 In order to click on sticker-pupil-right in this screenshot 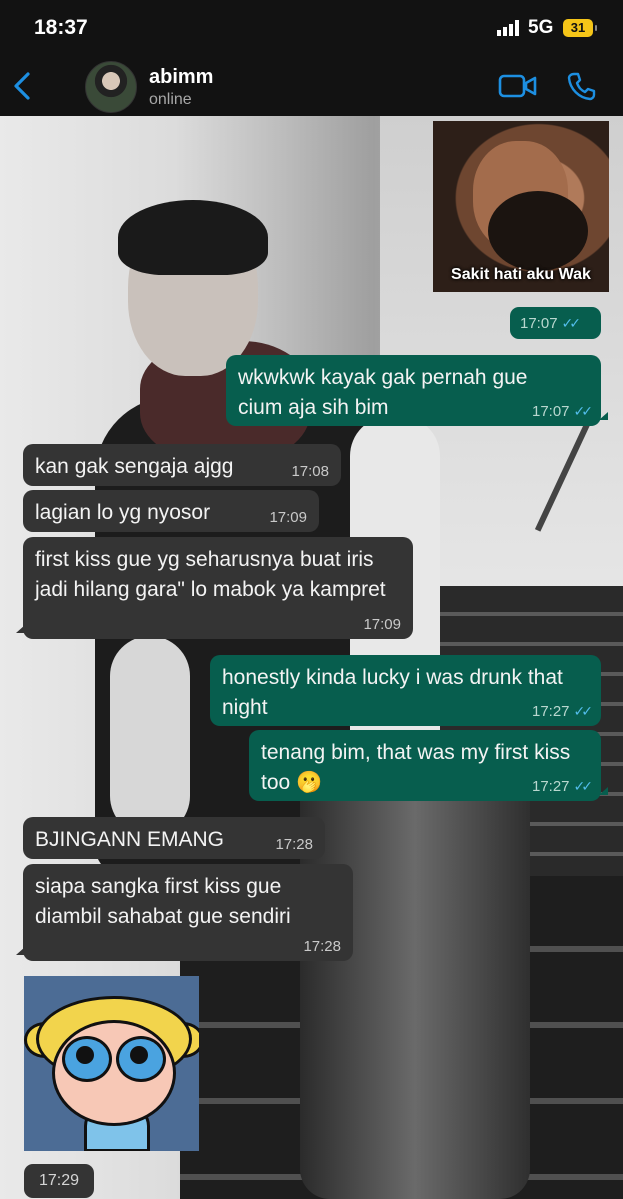, I will do `click(139, 1055)`.